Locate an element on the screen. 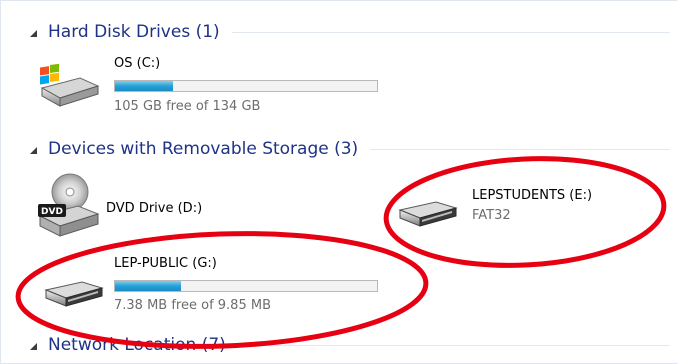 This screenshot has width=678, height=364. drive-item-lep-public-g: LEP-PUBLIC (G:) 7.38 MB free of 9.85 MB is located at coordinates (216, 287).